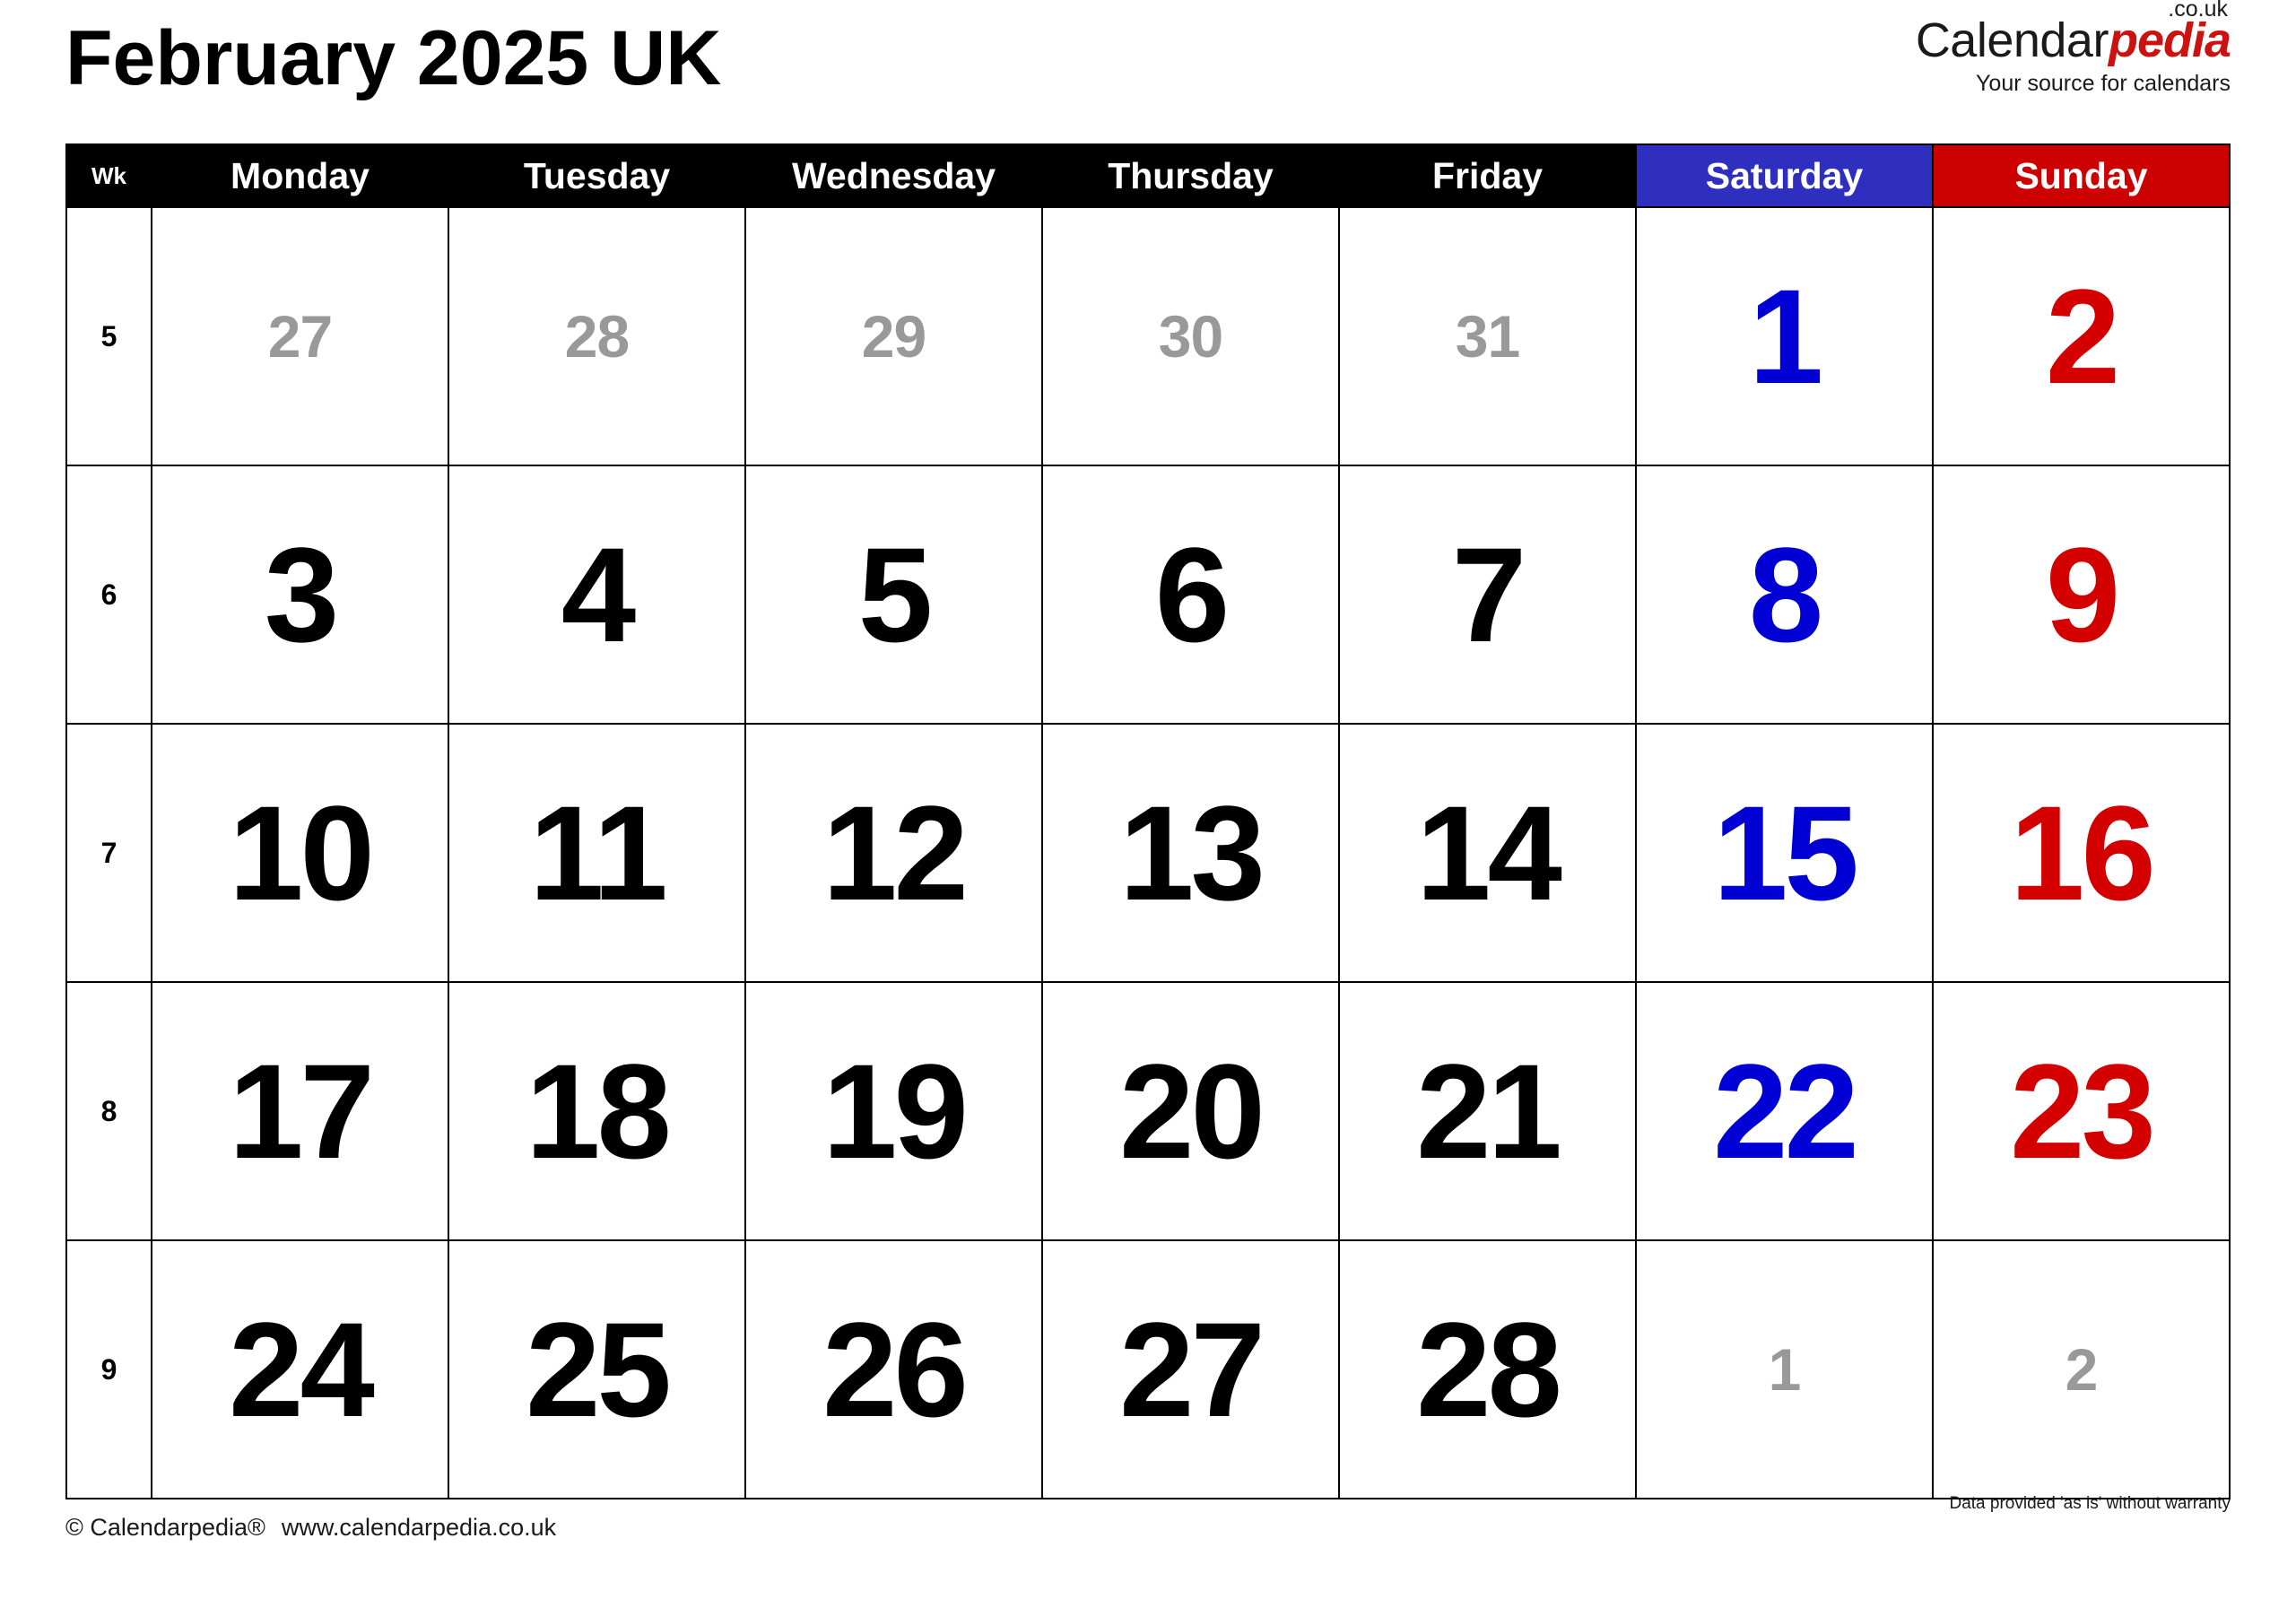  I want to click on day-number: 5, so click(895, 595).